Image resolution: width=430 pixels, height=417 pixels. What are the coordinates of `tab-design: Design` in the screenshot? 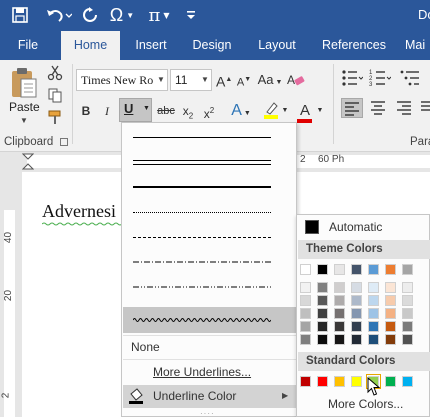 It's located at (212, 45).